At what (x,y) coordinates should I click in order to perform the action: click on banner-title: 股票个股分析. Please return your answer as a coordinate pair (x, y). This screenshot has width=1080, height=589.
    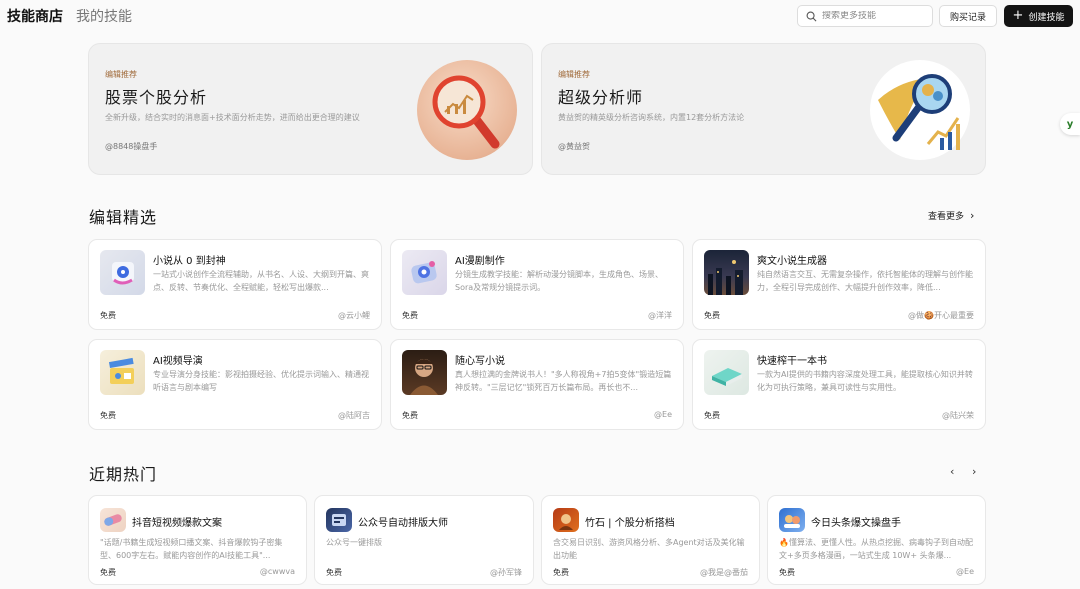
    Looking at the image, I should click on (156, 97).